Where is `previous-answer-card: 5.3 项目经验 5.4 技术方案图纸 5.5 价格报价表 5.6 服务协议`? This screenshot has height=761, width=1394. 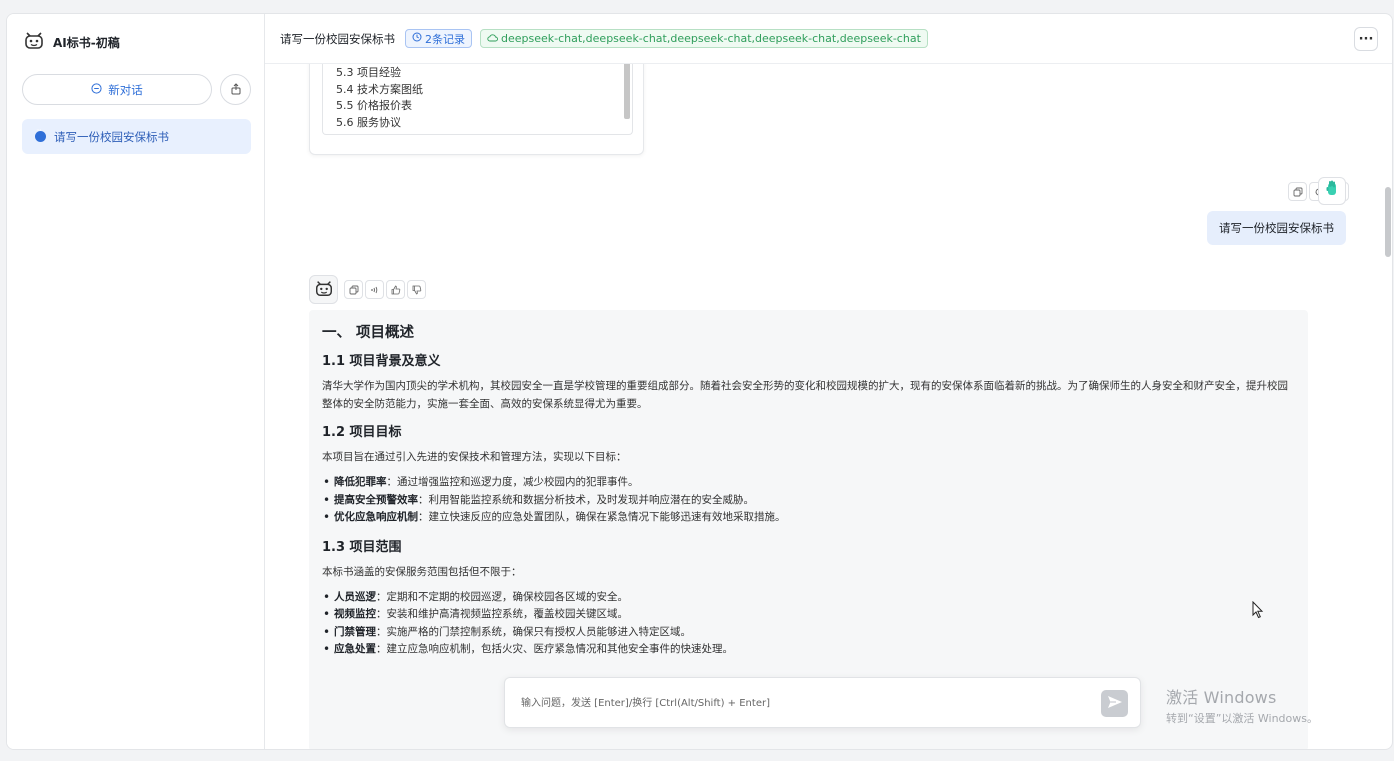 previous-answer-card: 5.3 项目经验 5.4 技术方案图纸 5.5 价格报价表 5.6 服务协议 is located at coordinates (476, 109).